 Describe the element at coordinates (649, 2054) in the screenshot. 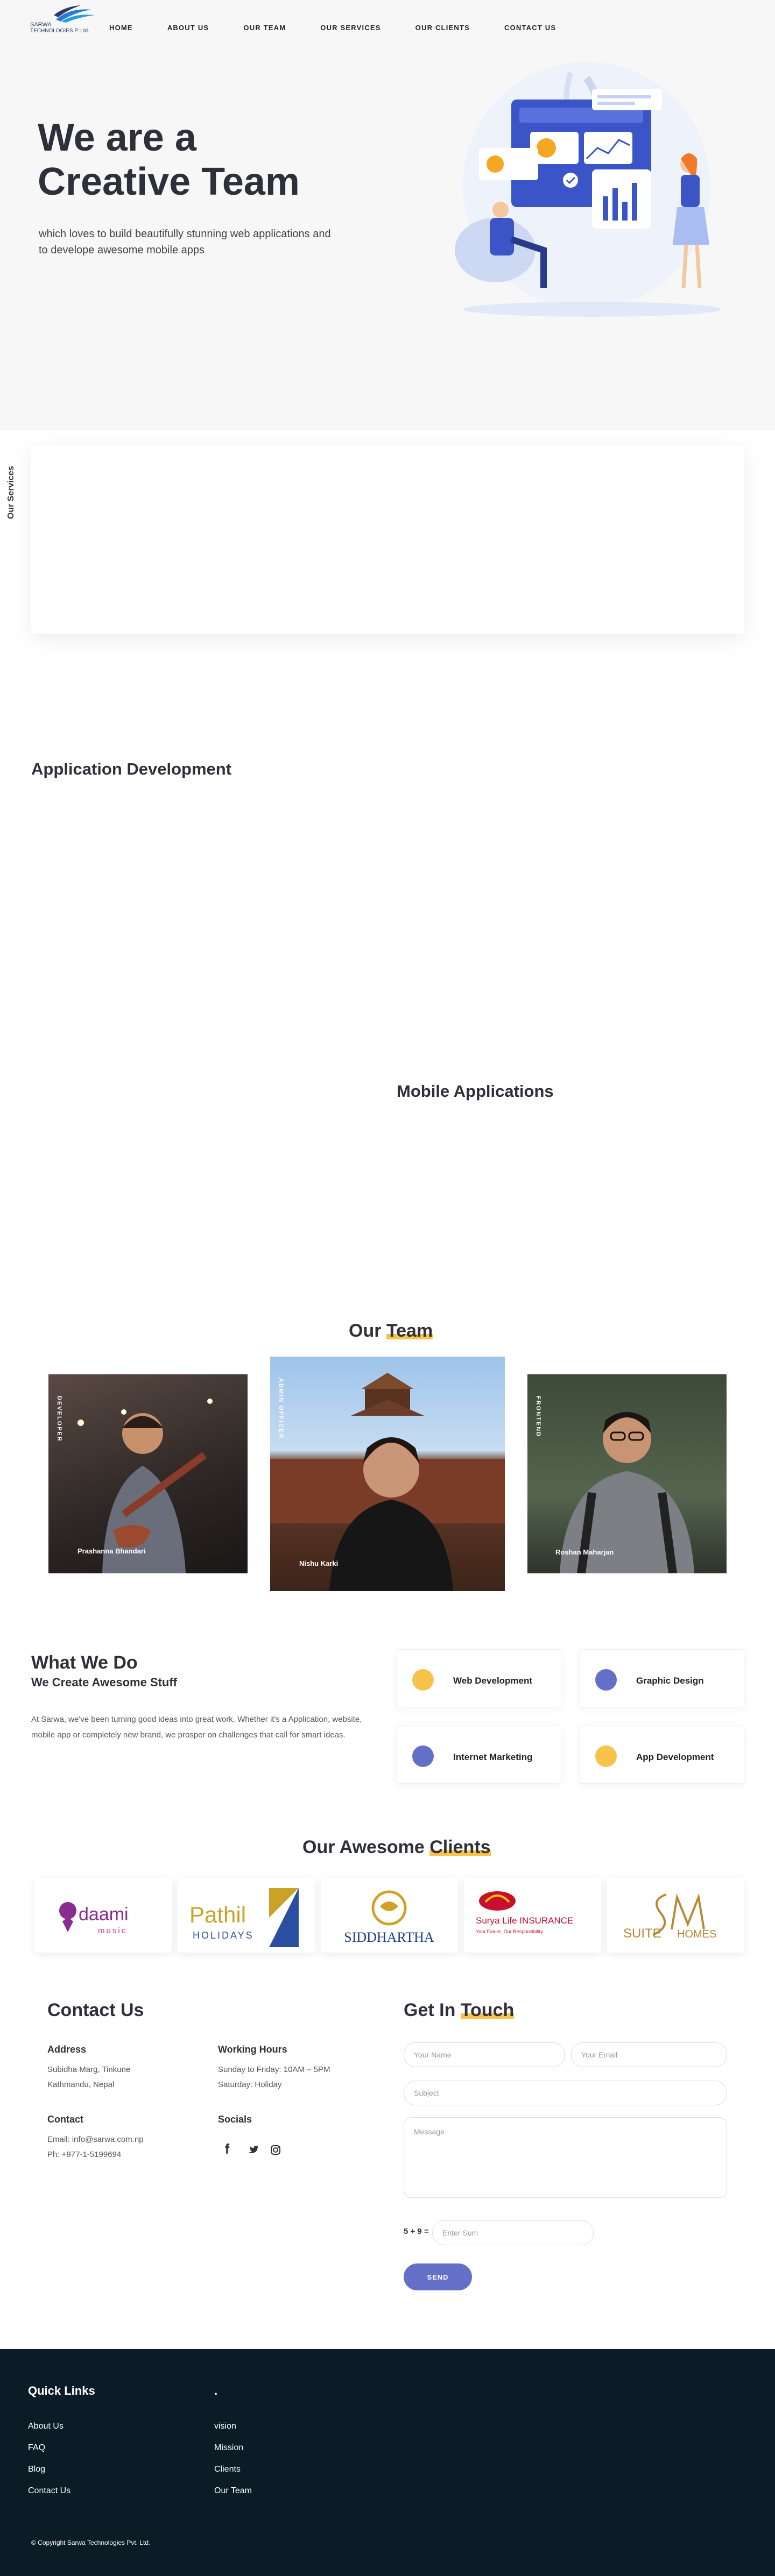

I see `email-input: Your Email` at that location.